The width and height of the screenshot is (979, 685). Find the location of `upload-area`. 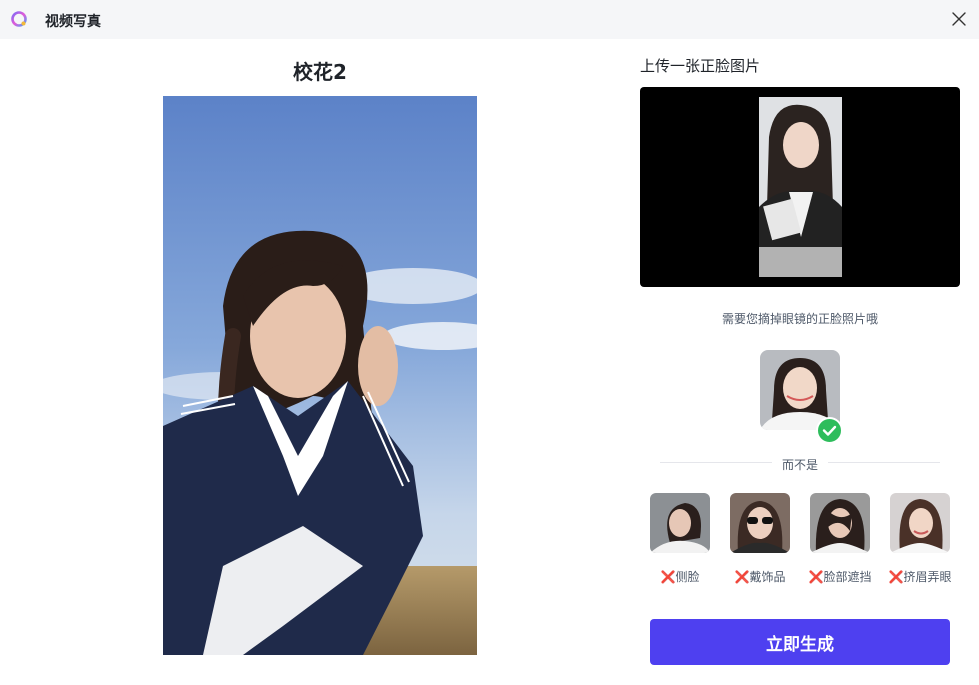

upload-area is located at coordinates (800, 187).